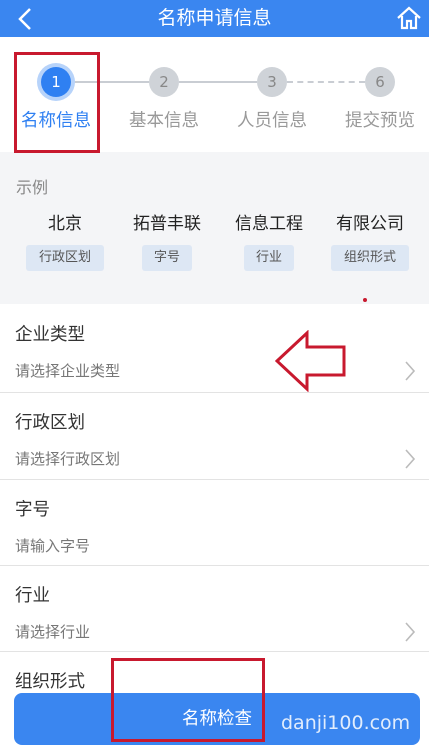 The width and height of the screenshot is (429, 752). Describe the element at coordinates (52, 631) in the screenshot. I see `field-placeholder: 请选择行业` at that location.